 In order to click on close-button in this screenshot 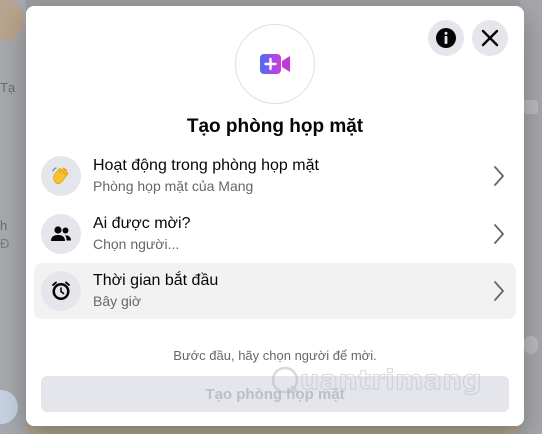, I will do `click(490, 38)`.